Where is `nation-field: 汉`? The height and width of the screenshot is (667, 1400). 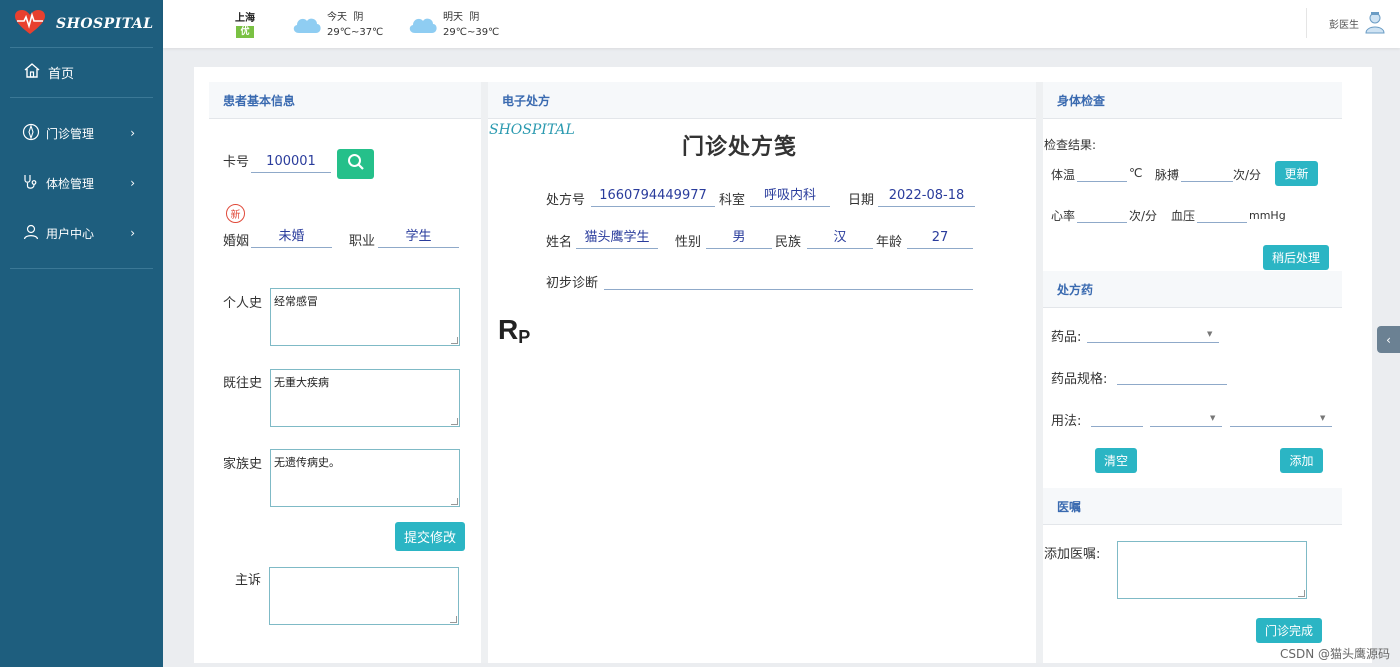
nation-field: 汉 is located at coordinates (840, 239).